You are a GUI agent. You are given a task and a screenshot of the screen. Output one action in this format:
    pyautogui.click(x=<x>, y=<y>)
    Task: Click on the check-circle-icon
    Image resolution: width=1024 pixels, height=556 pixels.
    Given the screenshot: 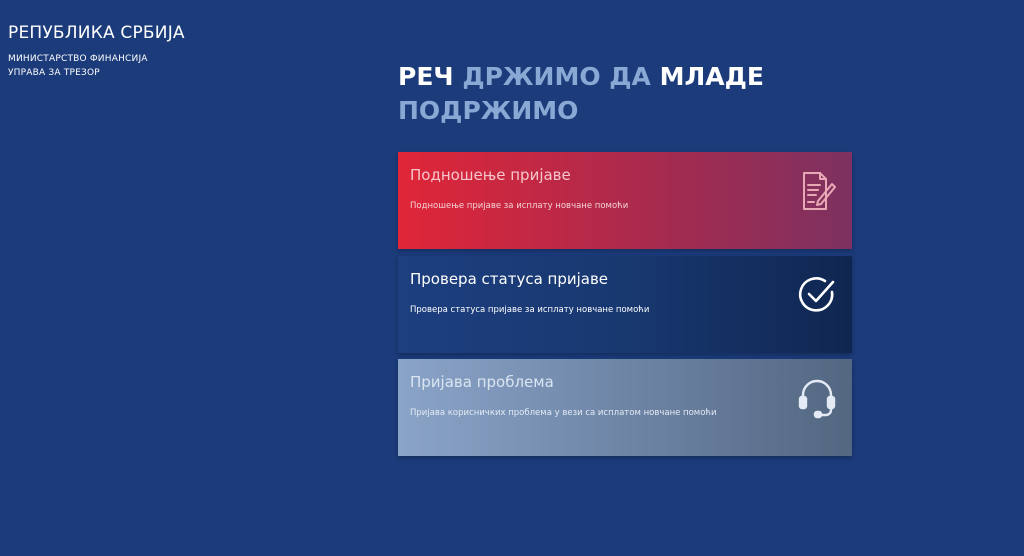 What is the action you would take?
    pyautogui.click(x=817, y=295)
    